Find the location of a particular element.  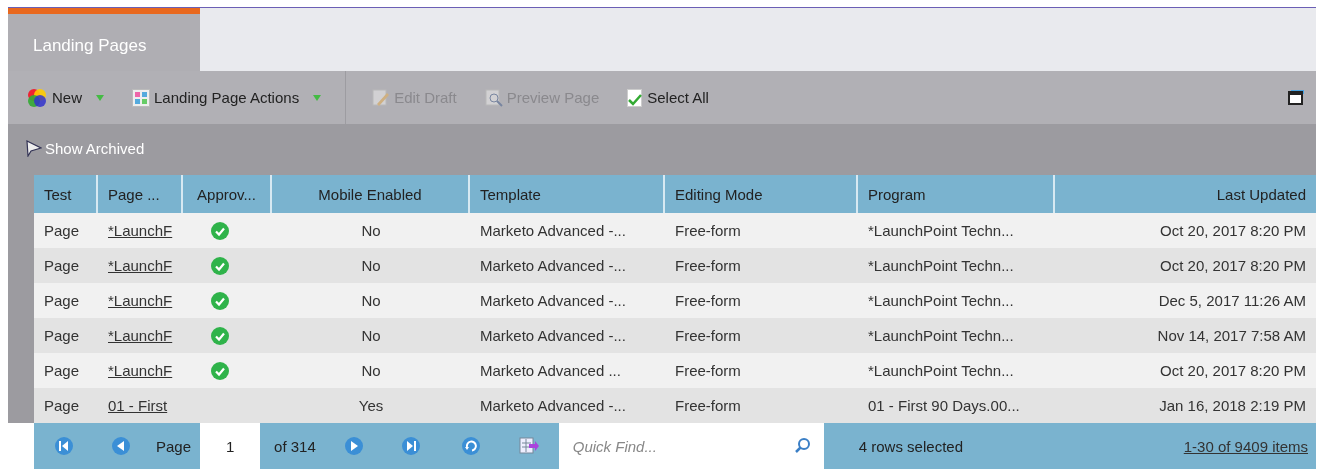

table-cell-text: Dec 5, 2017 11:26 AM is located at coordinates (1232, 301).